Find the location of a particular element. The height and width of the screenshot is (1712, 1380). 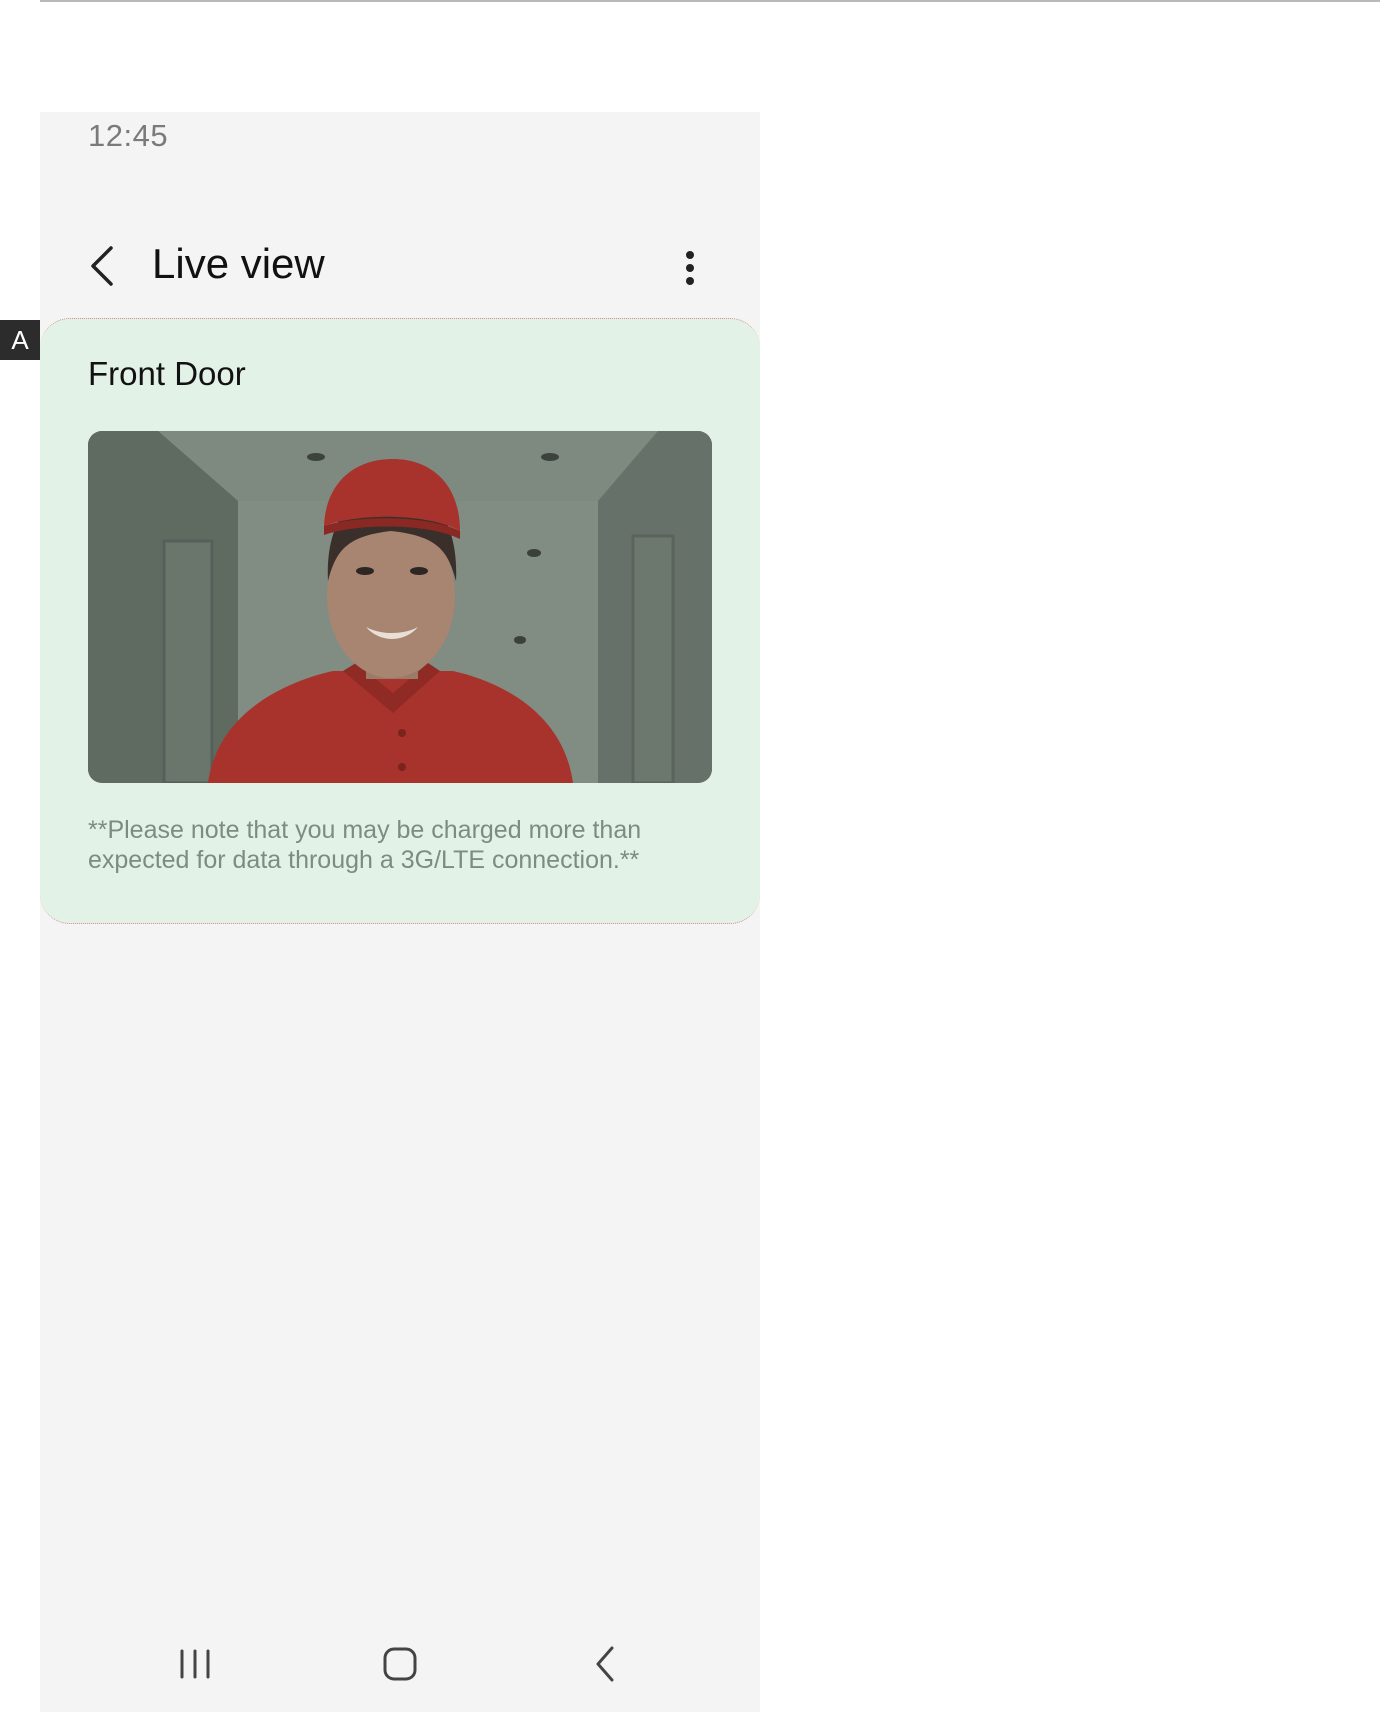

annotation-label: A is located at coordinates (20, 340).